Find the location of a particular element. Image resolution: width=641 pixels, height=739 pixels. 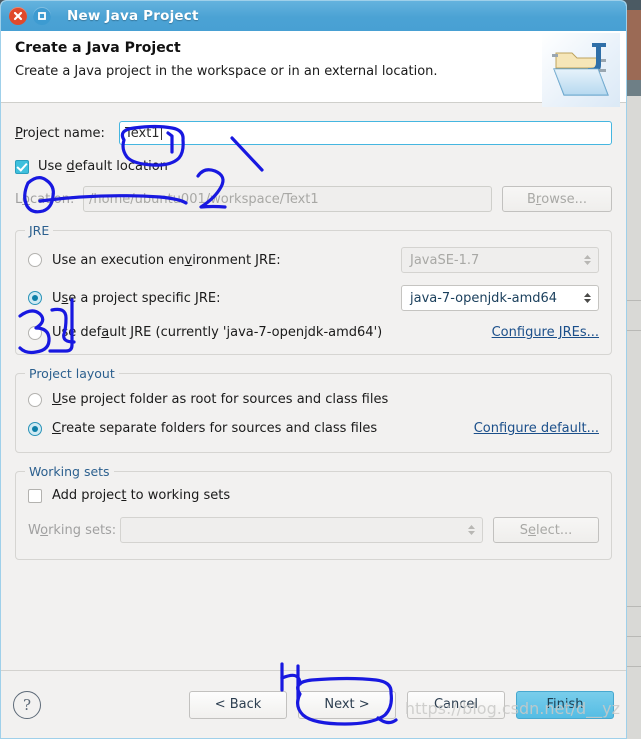

add-to-working-sets-row: Add project to working sets is located at coordinates (313, 495).